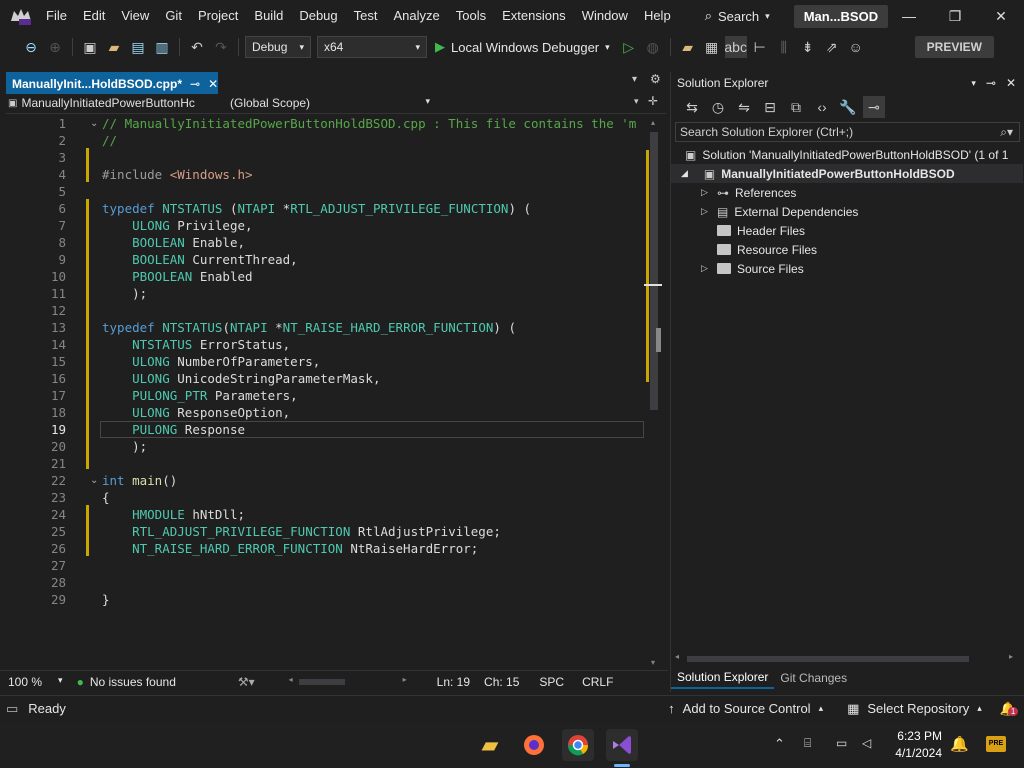 The height and width of the screenshot is (768, 1024). Describe the element at coordinates (605, 16) in the screenshot. I see `menu-item-window: Window` at that location.